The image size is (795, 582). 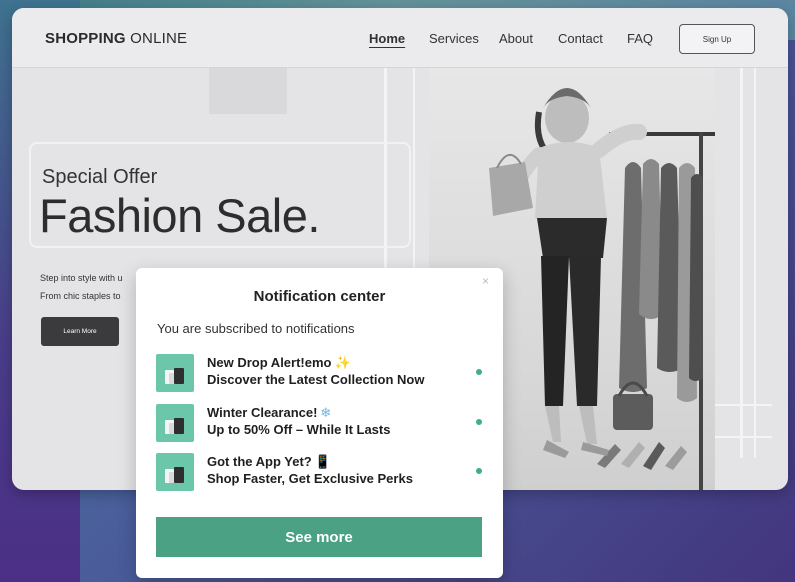 I want to click on notification-body: Discover the Latest Collection Now, so click(x=316, y=379).